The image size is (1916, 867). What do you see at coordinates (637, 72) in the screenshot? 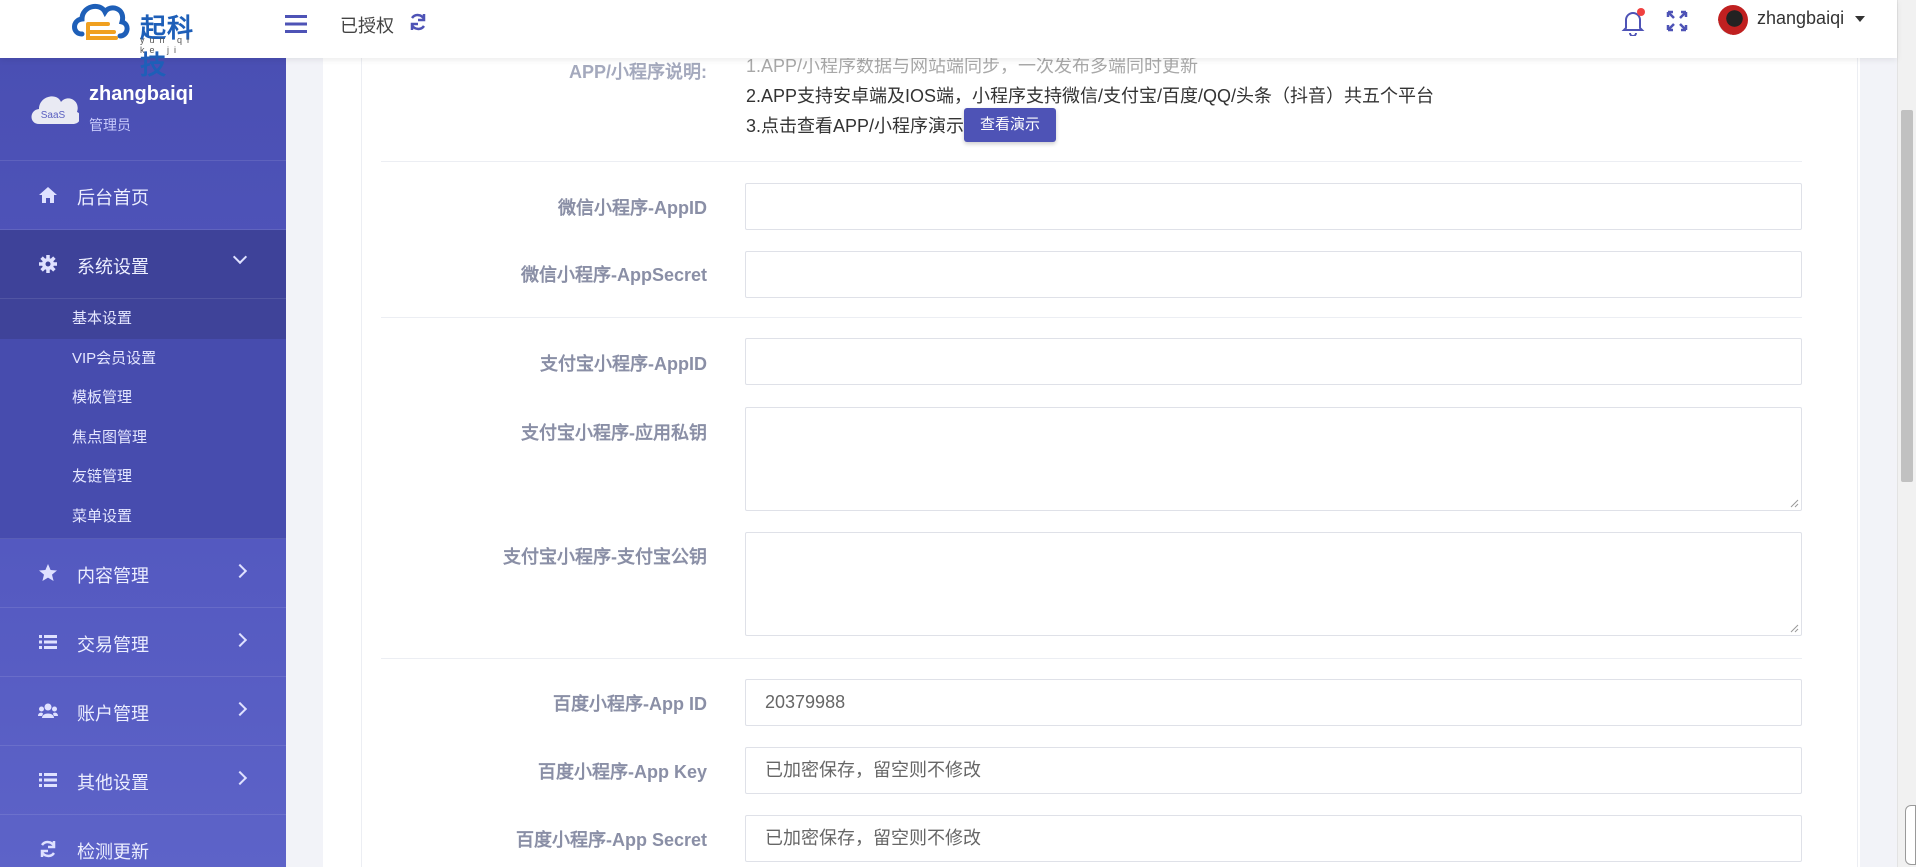
I see `app-desc-label: APP/小程序说明:` at bounding box center [637, 72].